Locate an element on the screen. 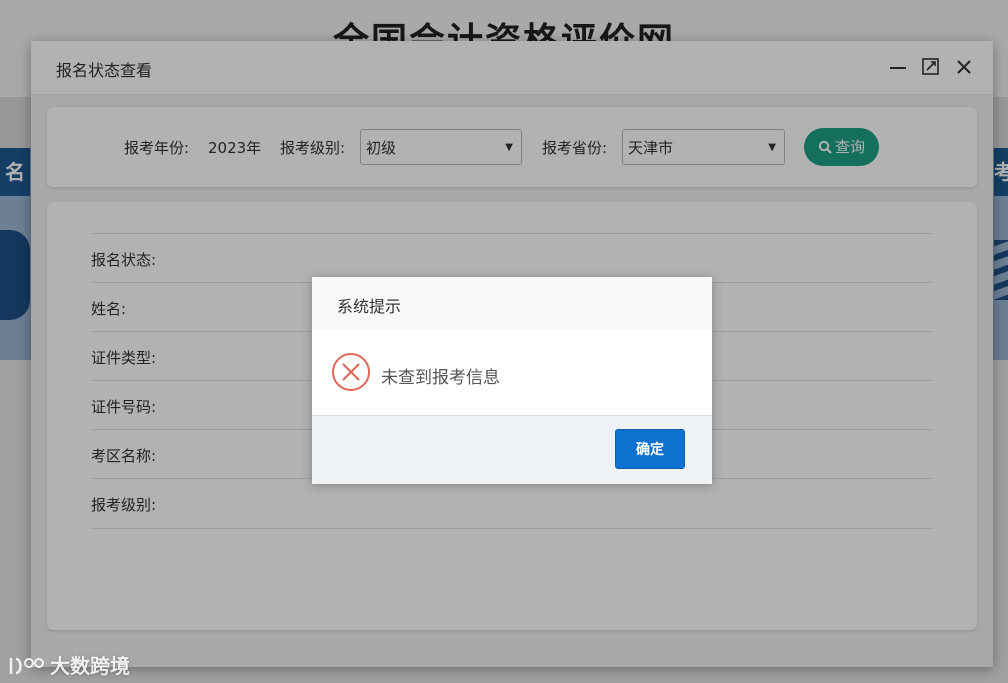 Image resolution: width=1008 pixels, height=683 pixels. ok-button: 确定 is located at coordinates (650, 449).